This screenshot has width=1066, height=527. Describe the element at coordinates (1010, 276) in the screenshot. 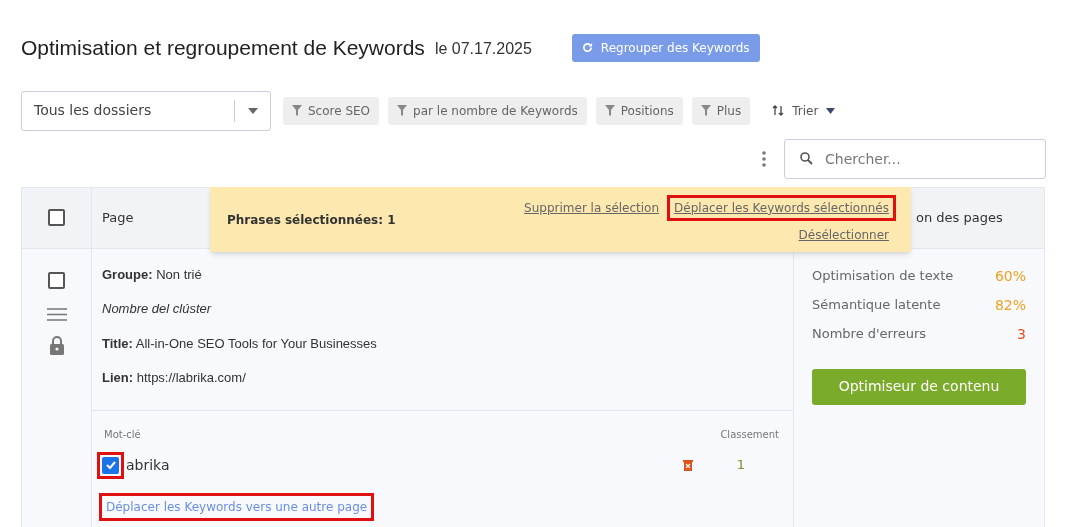

I see `metric-value: 60%` at that location.